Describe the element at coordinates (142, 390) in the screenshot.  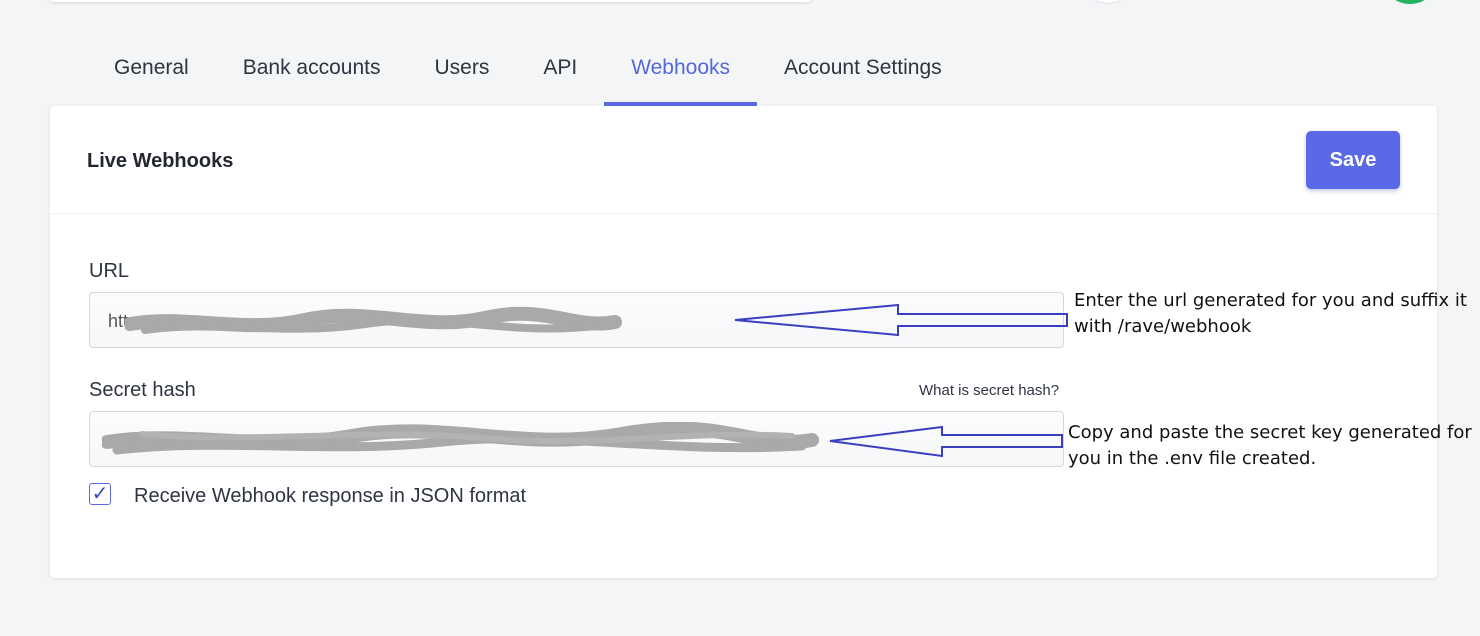
I see `secret-hash-label: Secret hash` at that location.